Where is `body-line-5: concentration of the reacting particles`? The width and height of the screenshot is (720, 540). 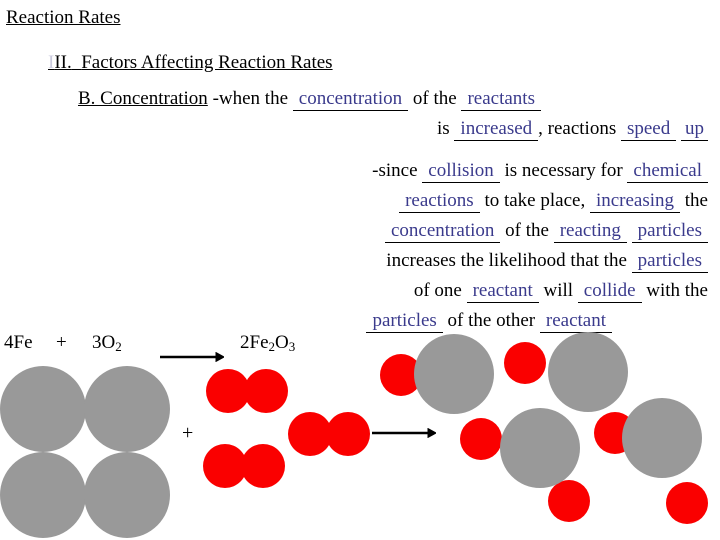 body-line-5: concentration of the reacting particles is located at coordinates (393, 231).